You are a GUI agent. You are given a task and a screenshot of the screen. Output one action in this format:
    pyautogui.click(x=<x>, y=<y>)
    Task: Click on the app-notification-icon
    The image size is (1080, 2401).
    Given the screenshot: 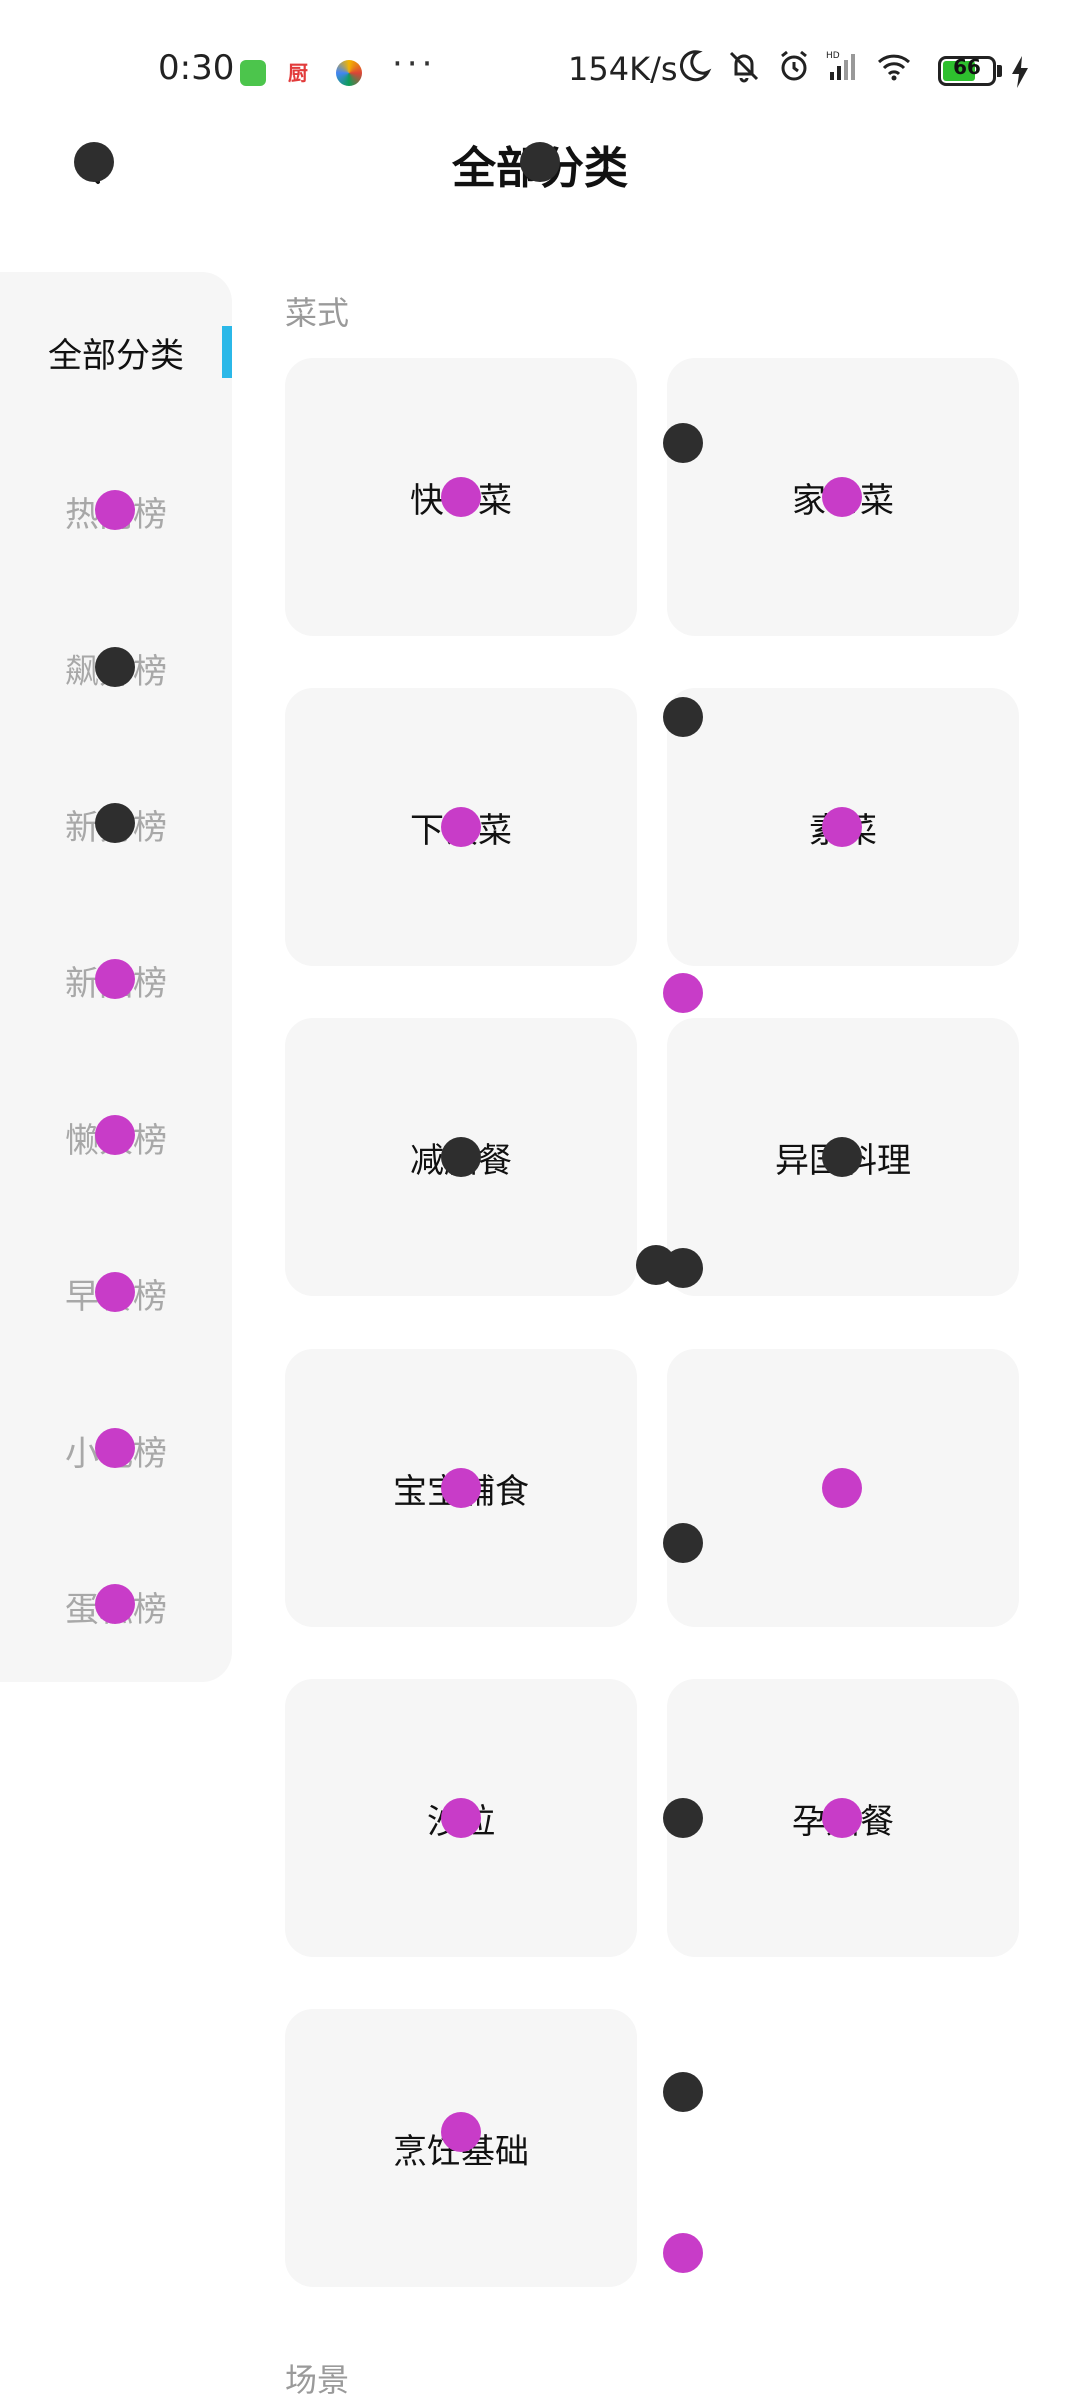 What is the action you would take?
    pyautogui.click(x=253, y=73)
    